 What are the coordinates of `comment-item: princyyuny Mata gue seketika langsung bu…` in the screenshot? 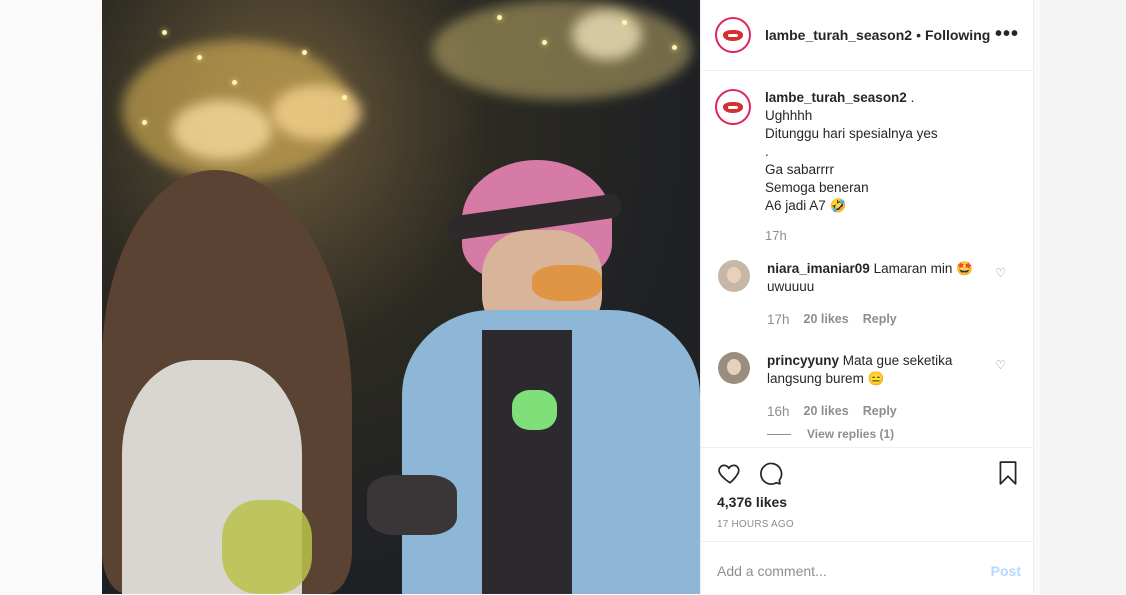 It's located at (868, 370).